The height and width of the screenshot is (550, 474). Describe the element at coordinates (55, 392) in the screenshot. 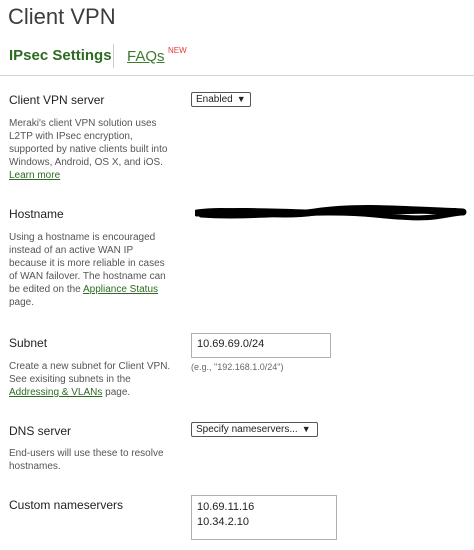

I see `addressing-vlans-link: Addressing & VLANs` at that location.